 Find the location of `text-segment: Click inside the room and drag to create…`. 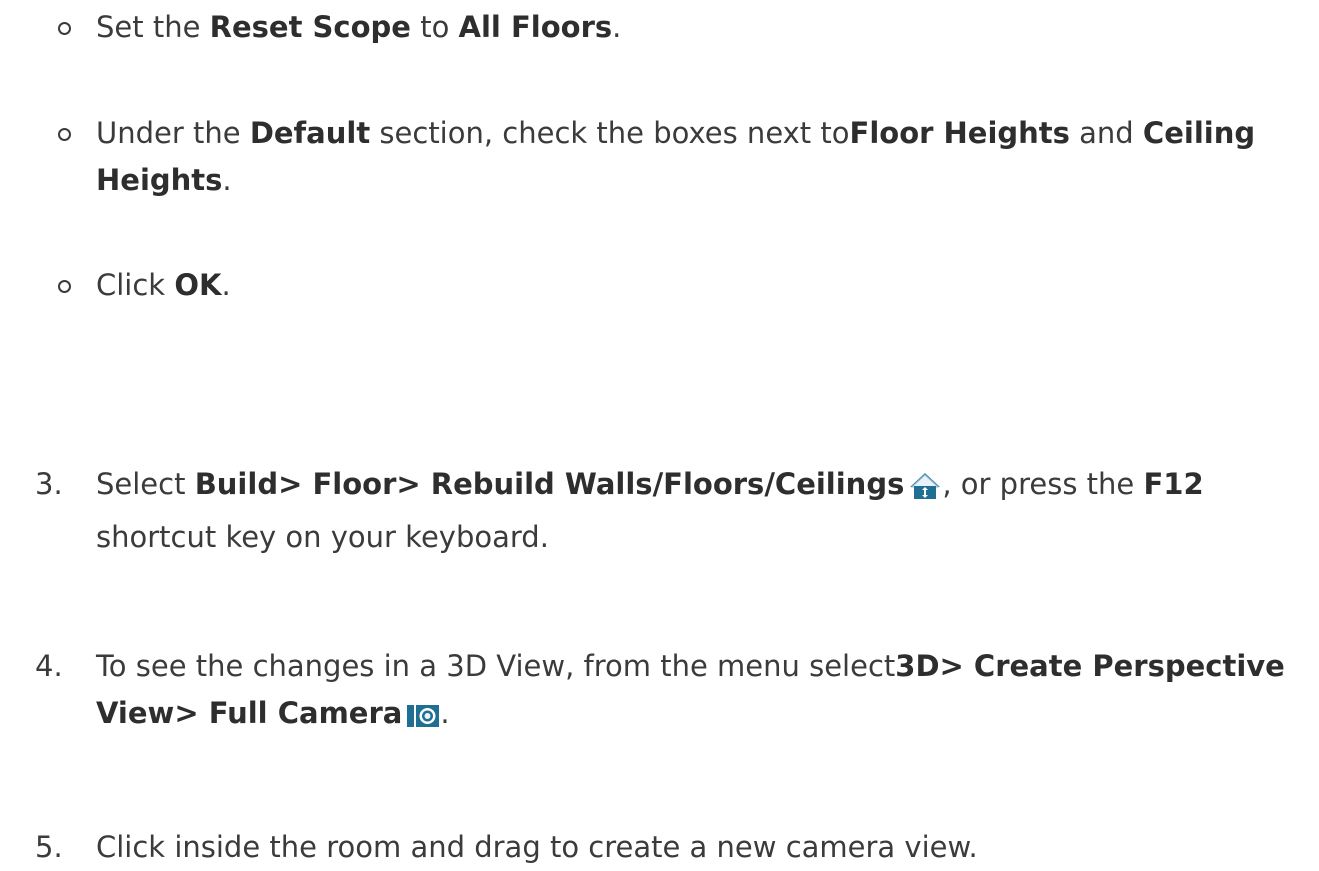

text-segment: Click inside the room and drag to create… is located at coordinates (537, 847).